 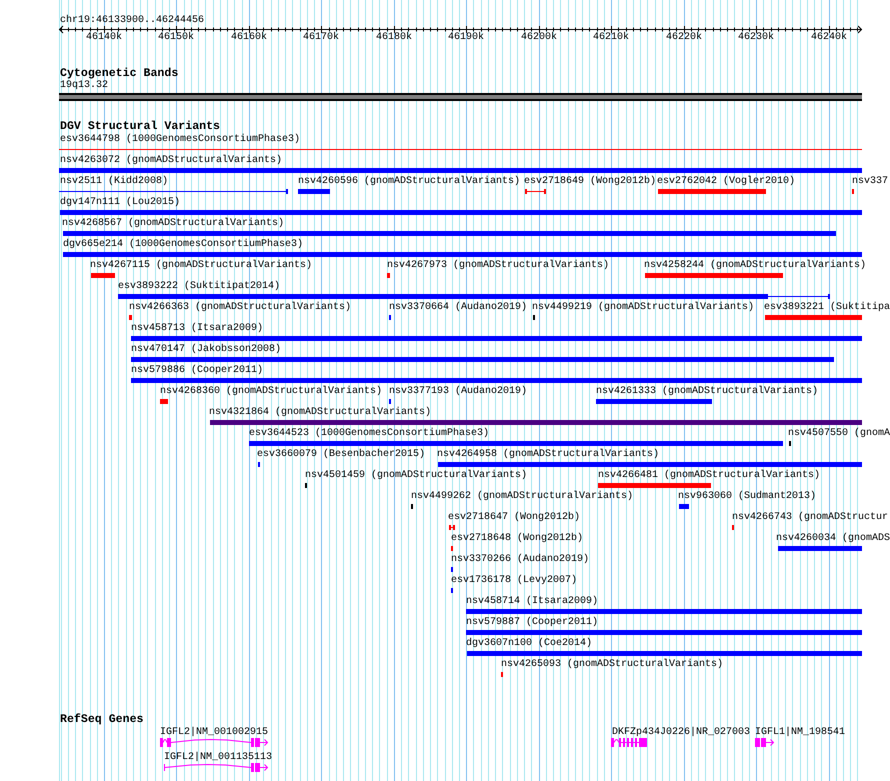 I want to click on variant-label: nsv4267115 (gnomADStructuralVariants), so click(x=201, y=265).